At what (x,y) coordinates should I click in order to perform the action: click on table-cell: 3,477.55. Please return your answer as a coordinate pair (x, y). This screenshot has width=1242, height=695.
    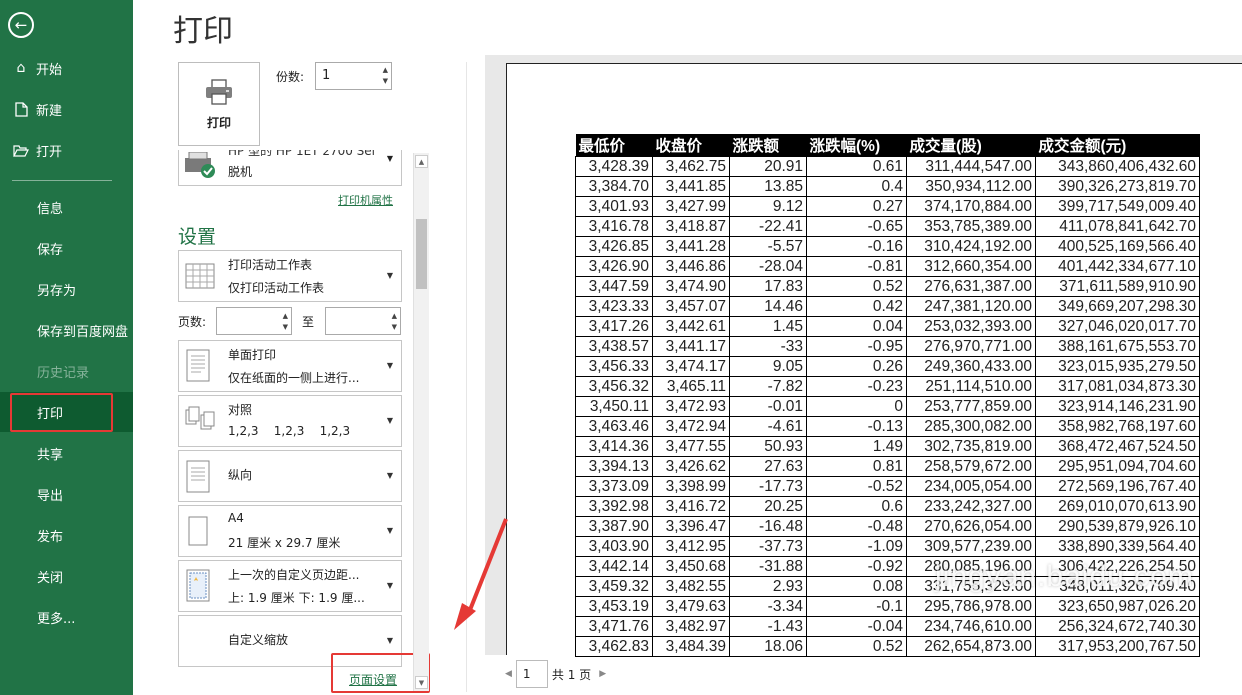
    Looking at the image, I should click on (691, 446).